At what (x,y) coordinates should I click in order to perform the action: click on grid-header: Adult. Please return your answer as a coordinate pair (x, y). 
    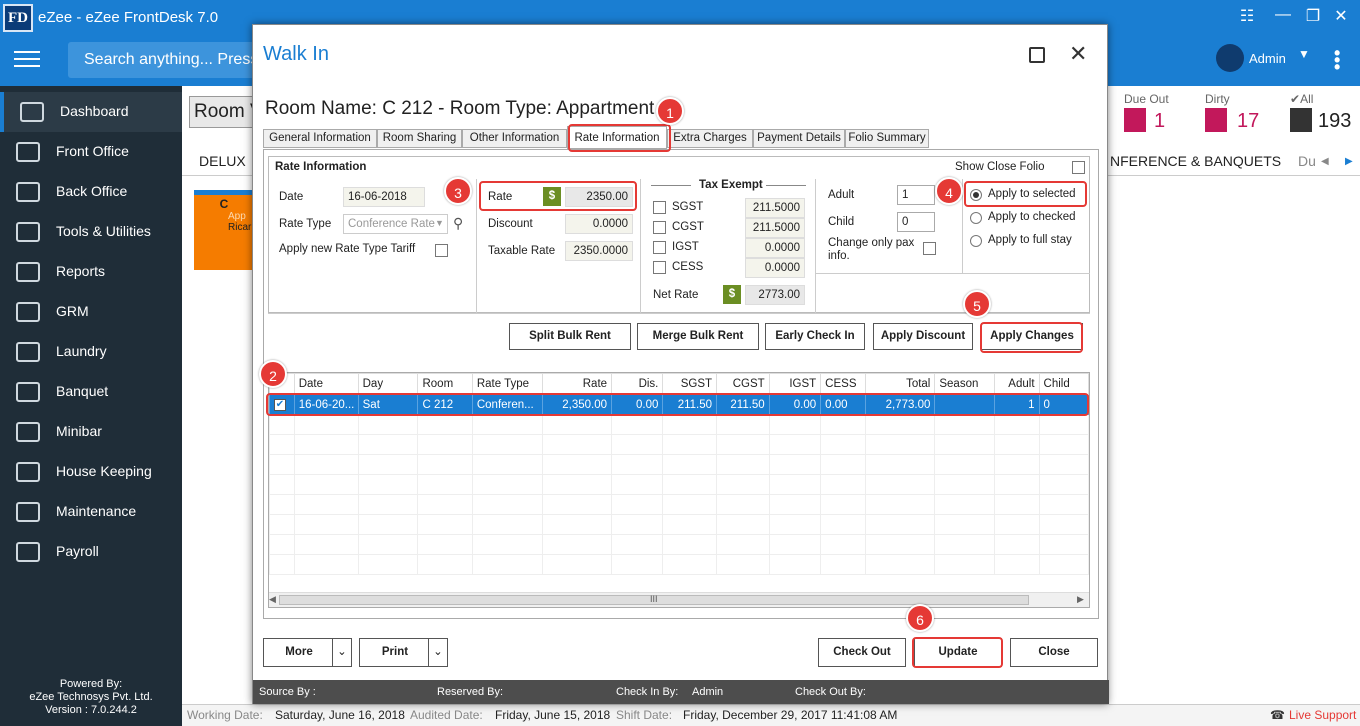
    Looking at the image, I should click on (1016, 384).